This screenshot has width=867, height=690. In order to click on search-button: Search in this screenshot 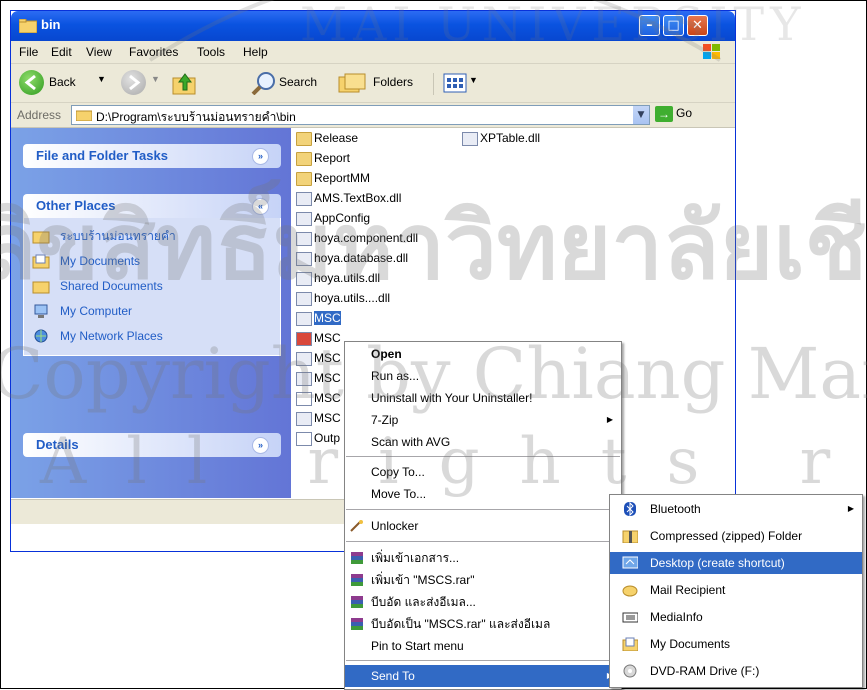, I will do `click(298, 82)`.